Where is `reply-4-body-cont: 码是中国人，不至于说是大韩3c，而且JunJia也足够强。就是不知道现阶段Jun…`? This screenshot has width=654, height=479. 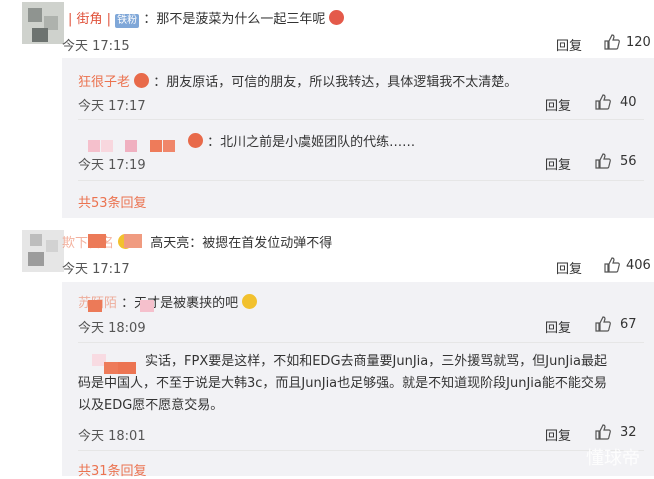
reply-4-body-cont: 码是中国人，不至于说是大韩3c，而且JunJia也足够强。就是不知道现阶段Jun… is located at coordinates (361, 395).